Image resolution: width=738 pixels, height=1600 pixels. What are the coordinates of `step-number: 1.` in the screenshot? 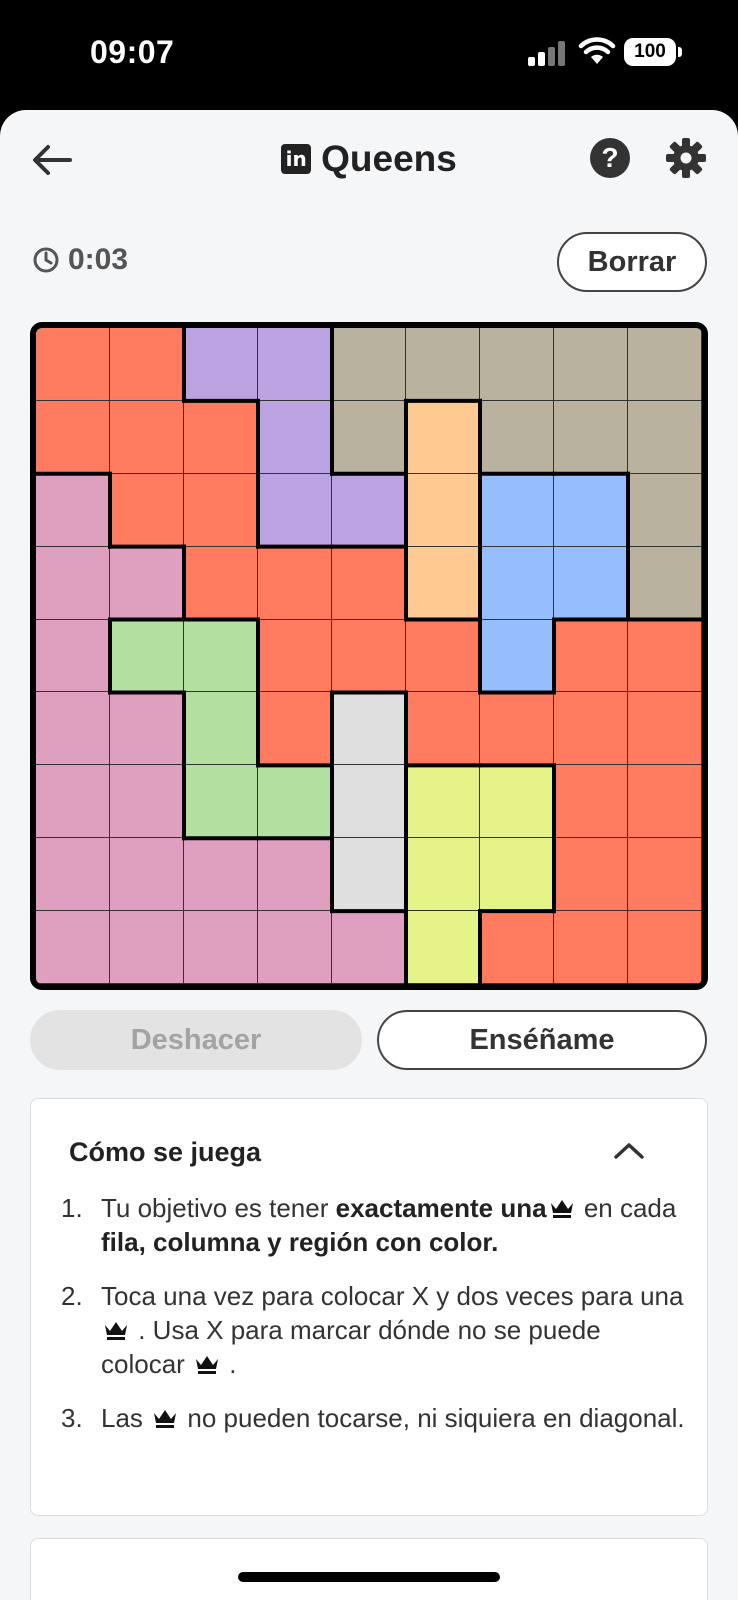 It's located at (72, 1208).